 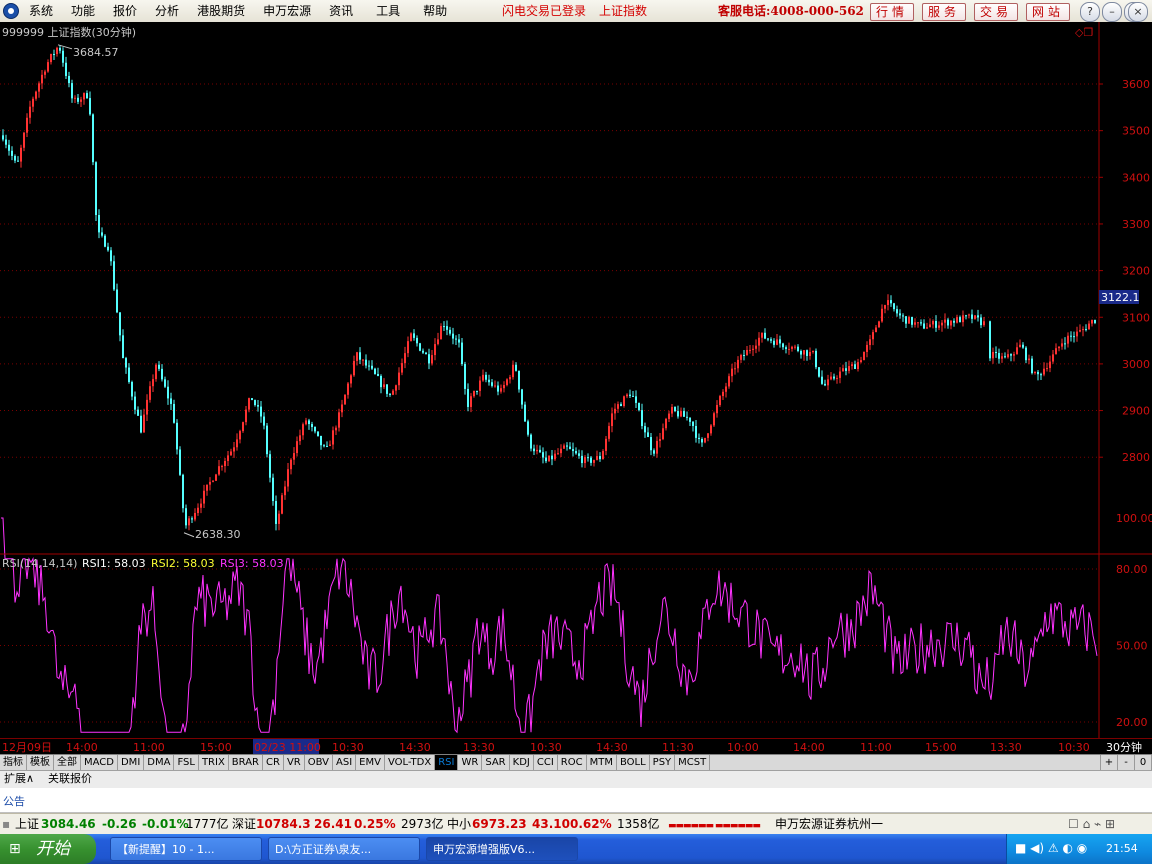 I want to click on menu-tools: 工具, so click(x=385, y=11).